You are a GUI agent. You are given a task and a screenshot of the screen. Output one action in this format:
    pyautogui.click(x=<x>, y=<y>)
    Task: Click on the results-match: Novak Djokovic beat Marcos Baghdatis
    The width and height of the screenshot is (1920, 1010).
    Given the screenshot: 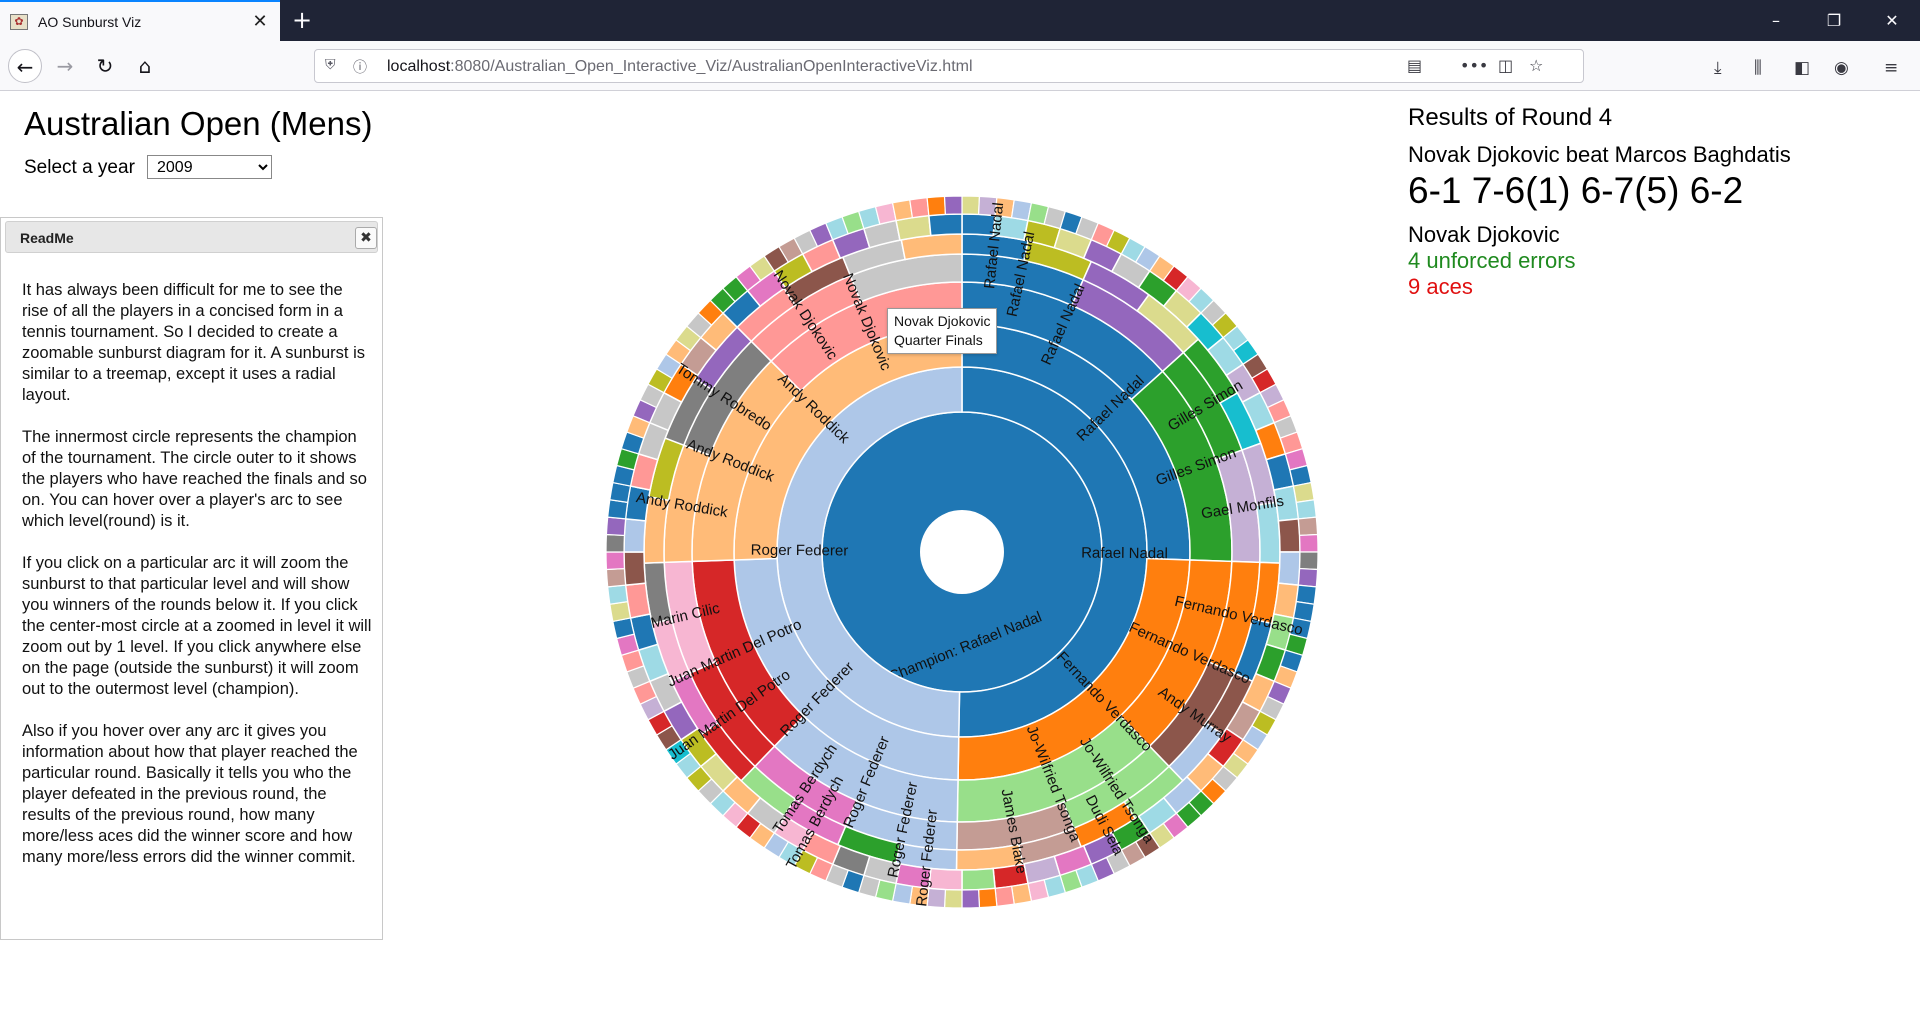 What is the action you would take?
    pyautogui.click(x=1599, y=154)
    